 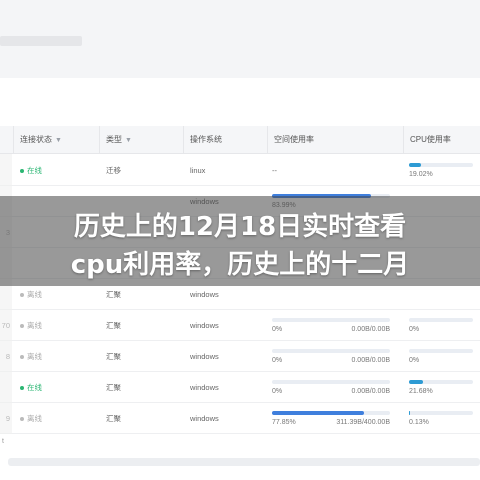 What do you see at coordinates (240, 356) in the screenshot?
I see `table-row: 8离线汇聚windows0%0.00B/0.00B0%` at bounding box center [240, 356].